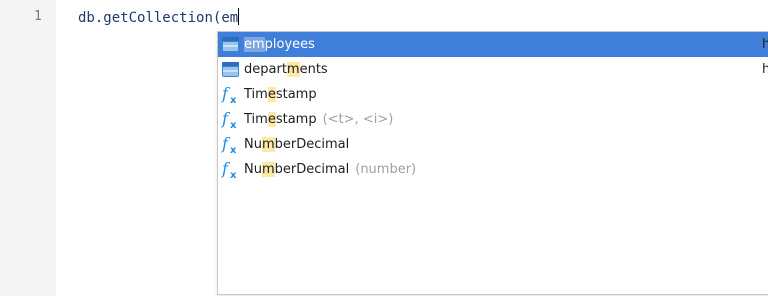 This screenshot has height=296, width=768. What do you see at coordinates (38, 16) in the screenshot?
I see `line-number: 1` at bounding box center [38, 16].